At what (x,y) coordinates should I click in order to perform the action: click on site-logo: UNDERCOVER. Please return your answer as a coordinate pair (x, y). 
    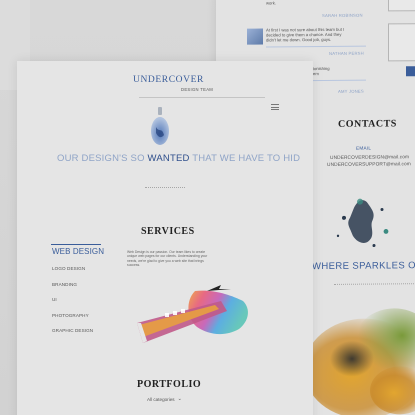
    Looking at the image, I should click on (168, 80).